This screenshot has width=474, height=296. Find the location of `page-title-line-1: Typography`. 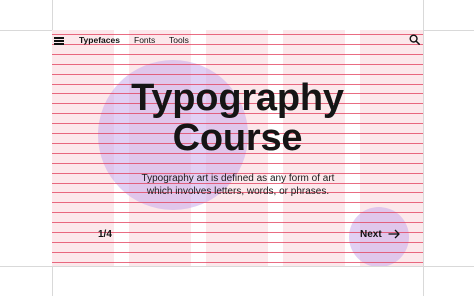

page-title-line-1: Typography is located at coordinates (237, 98).